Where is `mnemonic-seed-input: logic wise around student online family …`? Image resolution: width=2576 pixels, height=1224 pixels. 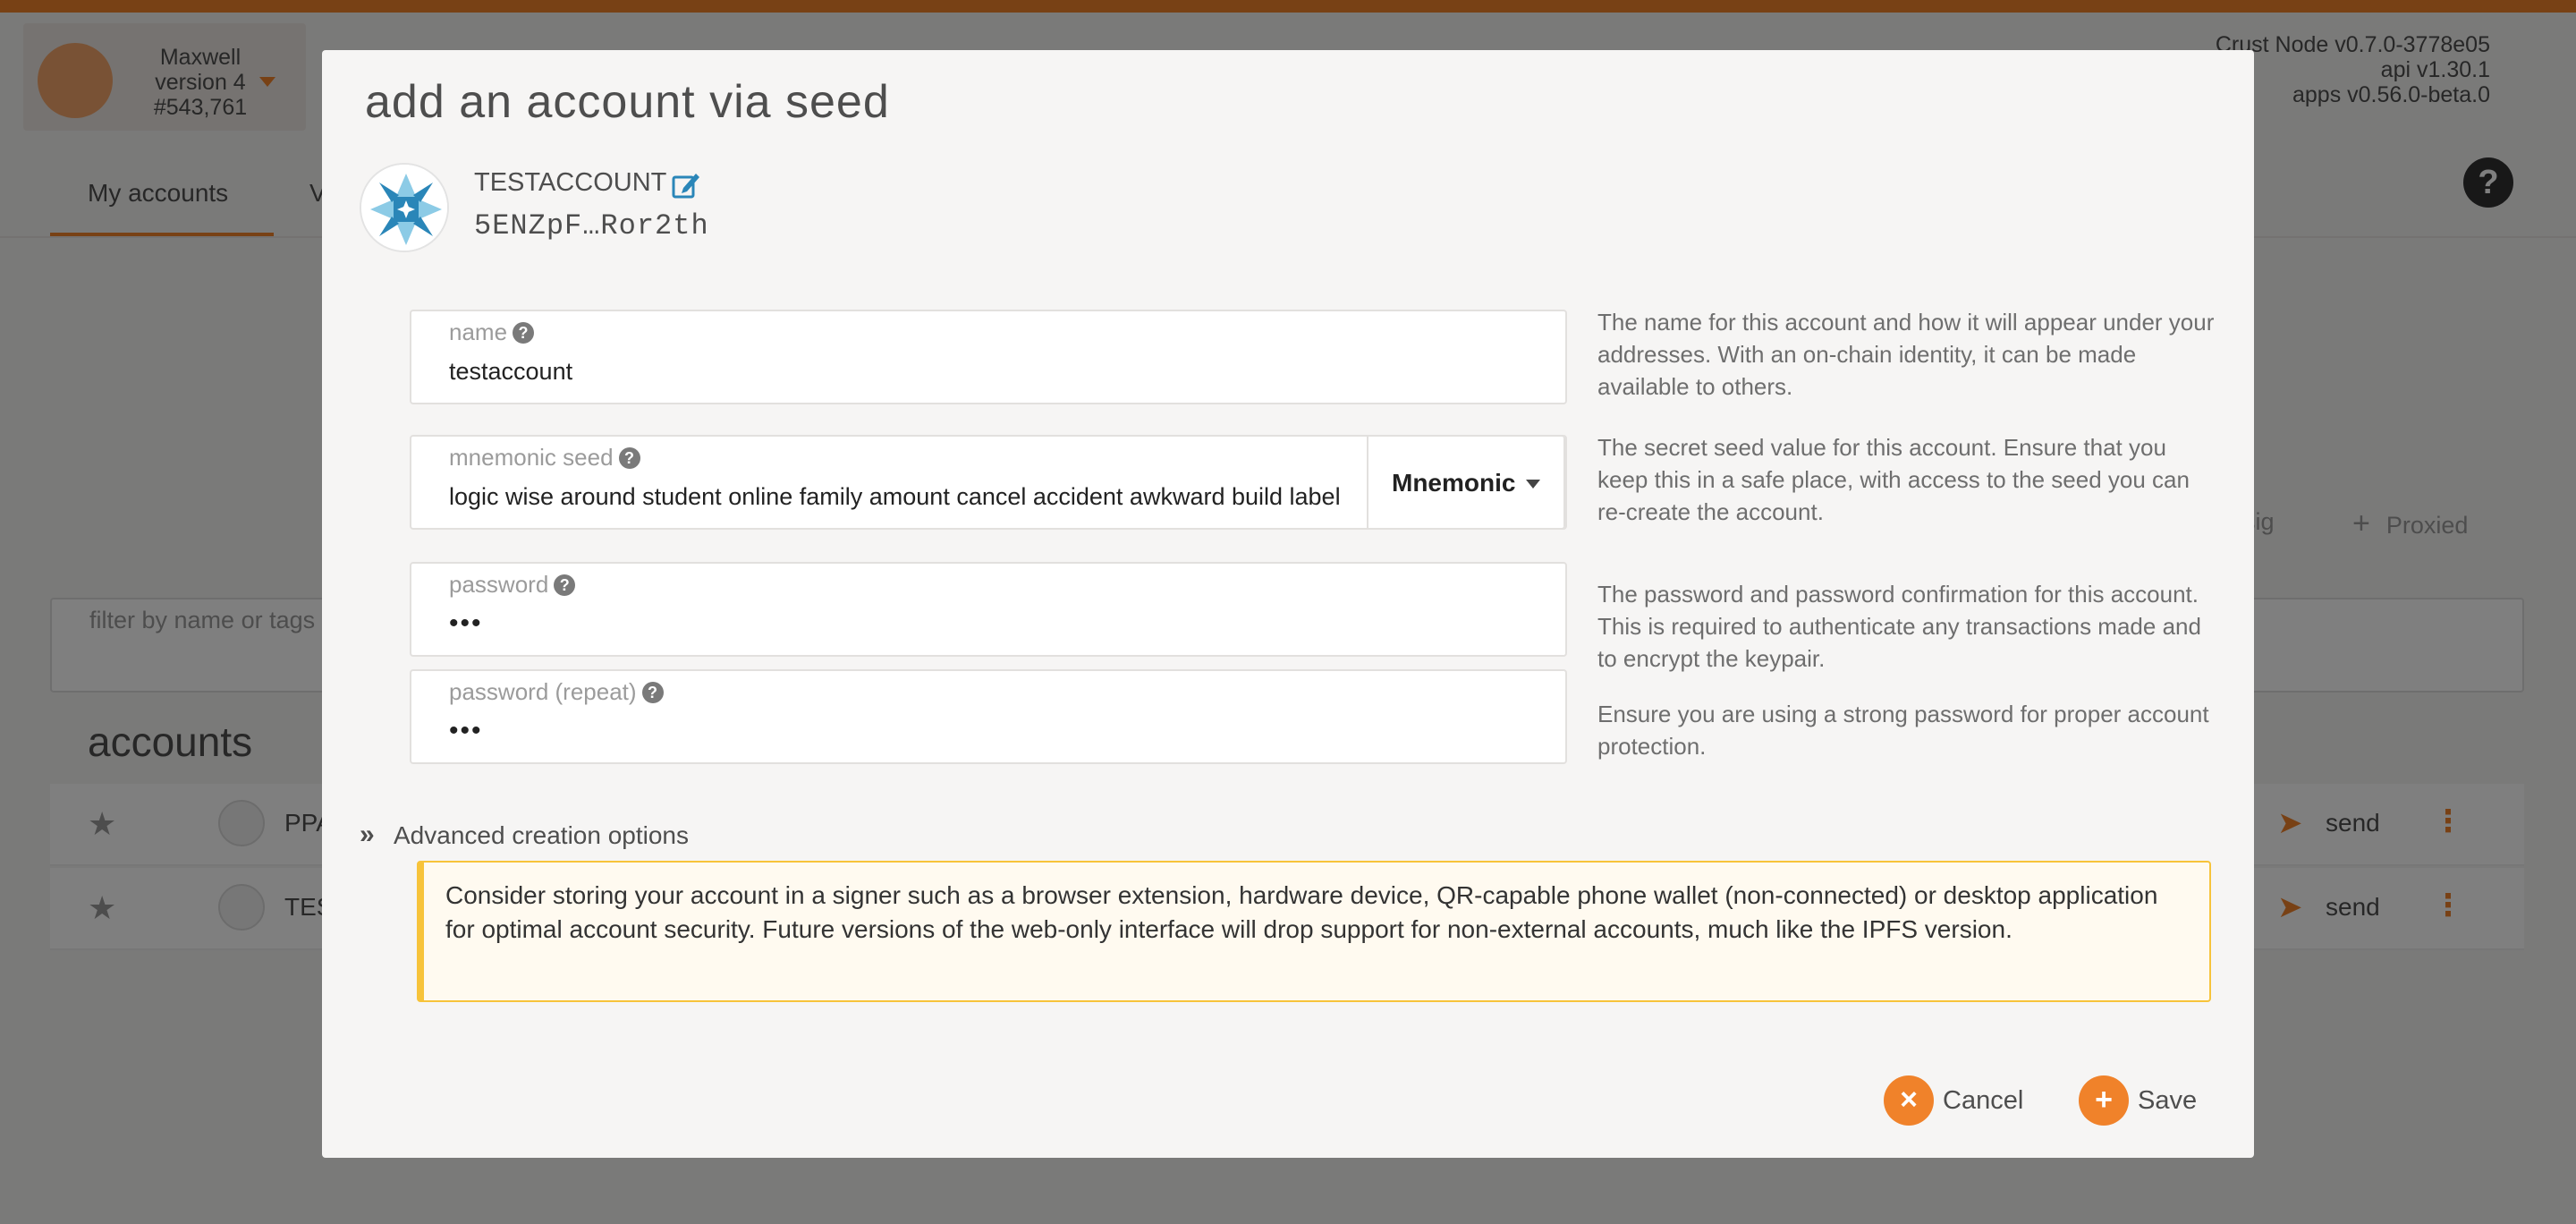 mnemonic-seed-input: logic wise around student online family … is located at coordinates (908, 497).